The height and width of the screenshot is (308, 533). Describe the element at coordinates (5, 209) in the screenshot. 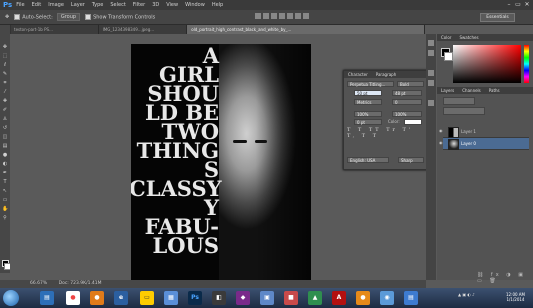

I see `hand-tool-icon: ✋` at that location.